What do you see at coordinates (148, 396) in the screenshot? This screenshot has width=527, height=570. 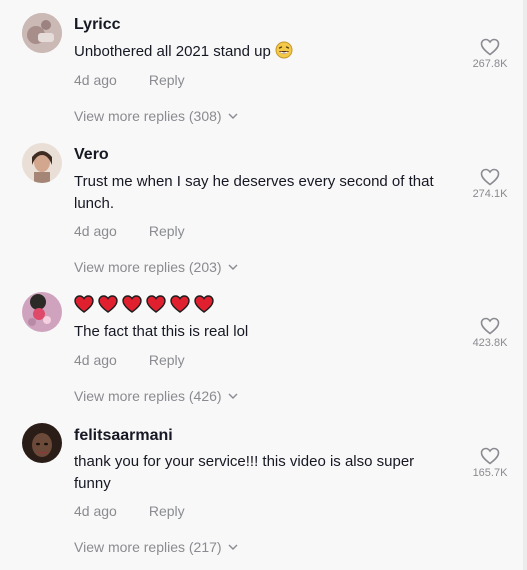 I see `view-more-replies-label: View more replies (426)` at bounding box center [148, 396].